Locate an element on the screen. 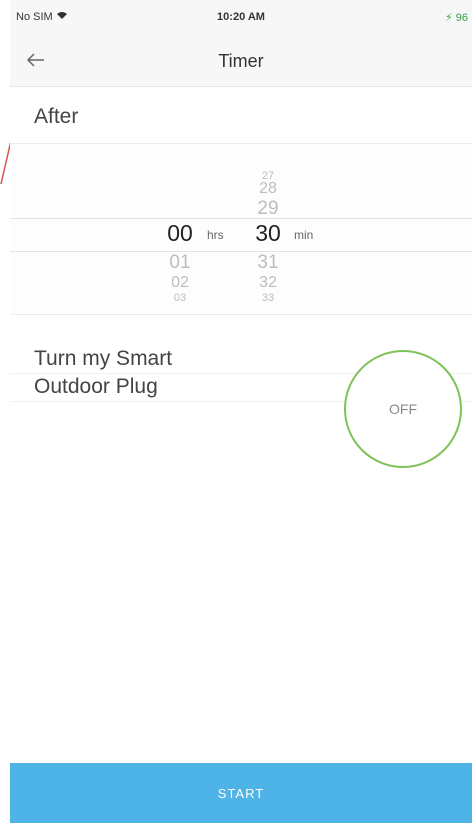  navigation-bar: Timer is located at coordinates (241, 60).